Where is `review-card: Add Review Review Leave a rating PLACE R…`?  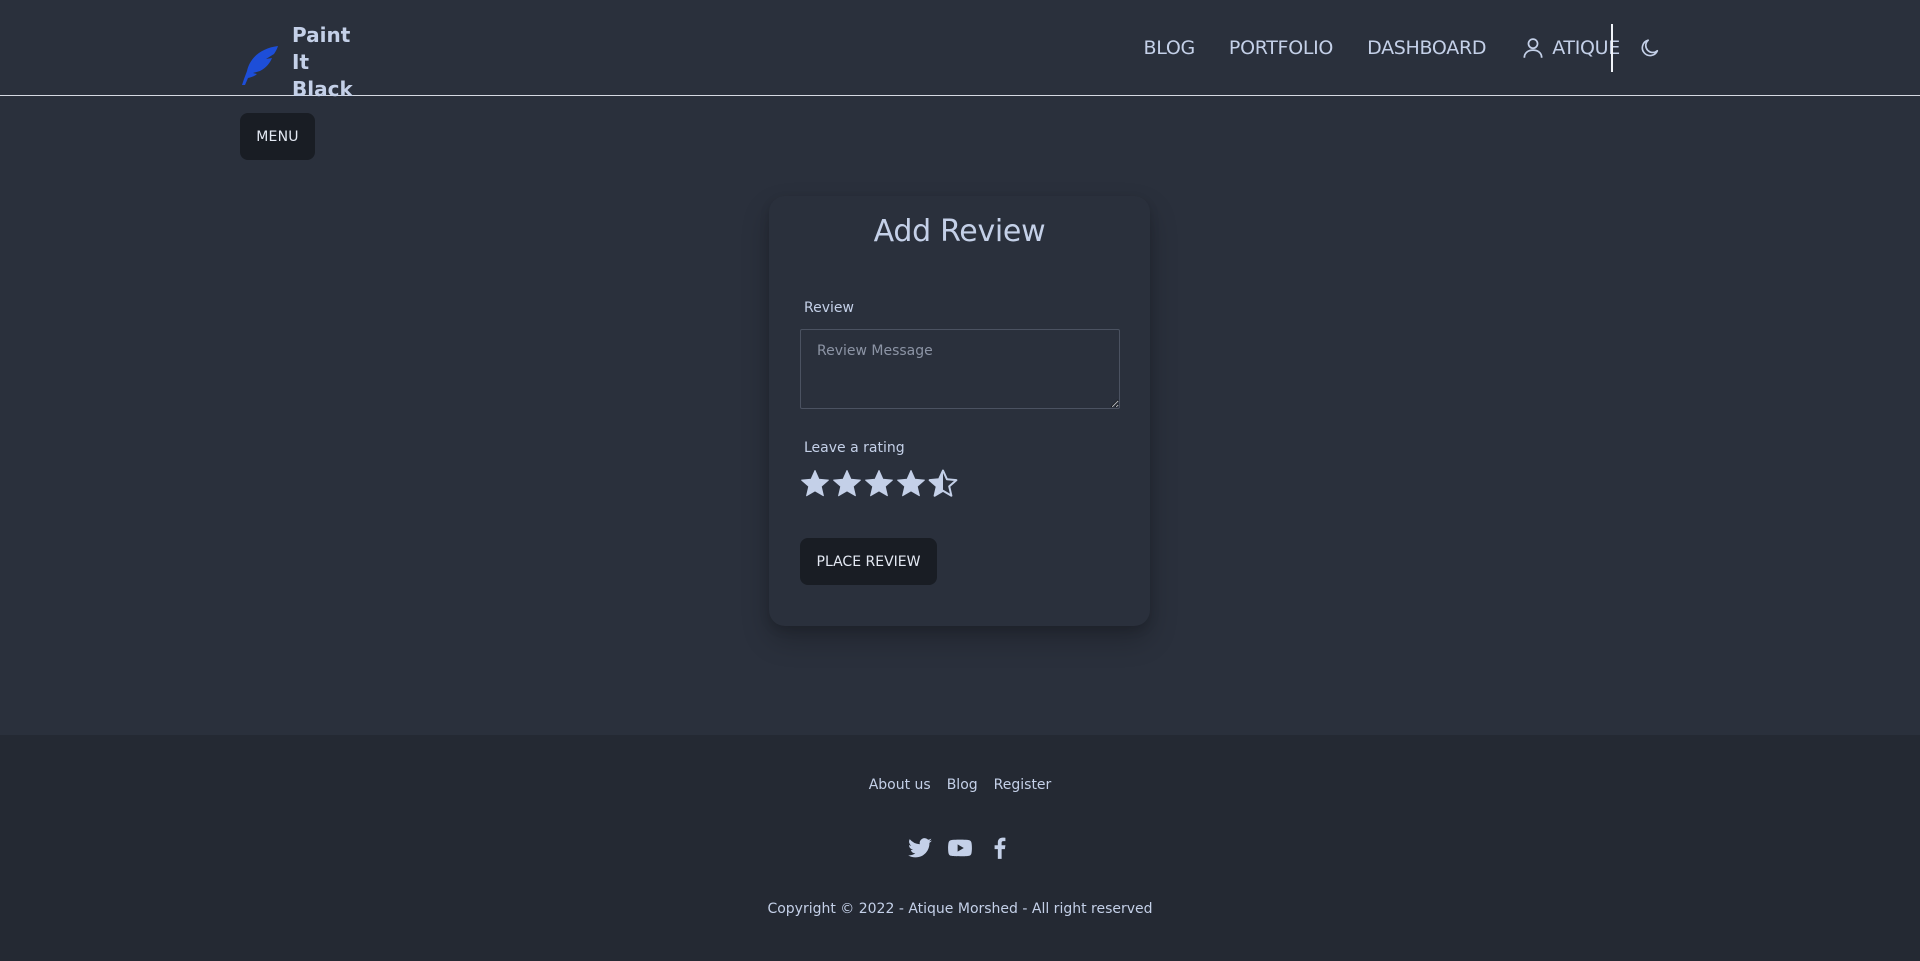 review-card: Add Review Review Leave a rating PLACE R… is located at coordinates (959, 411).